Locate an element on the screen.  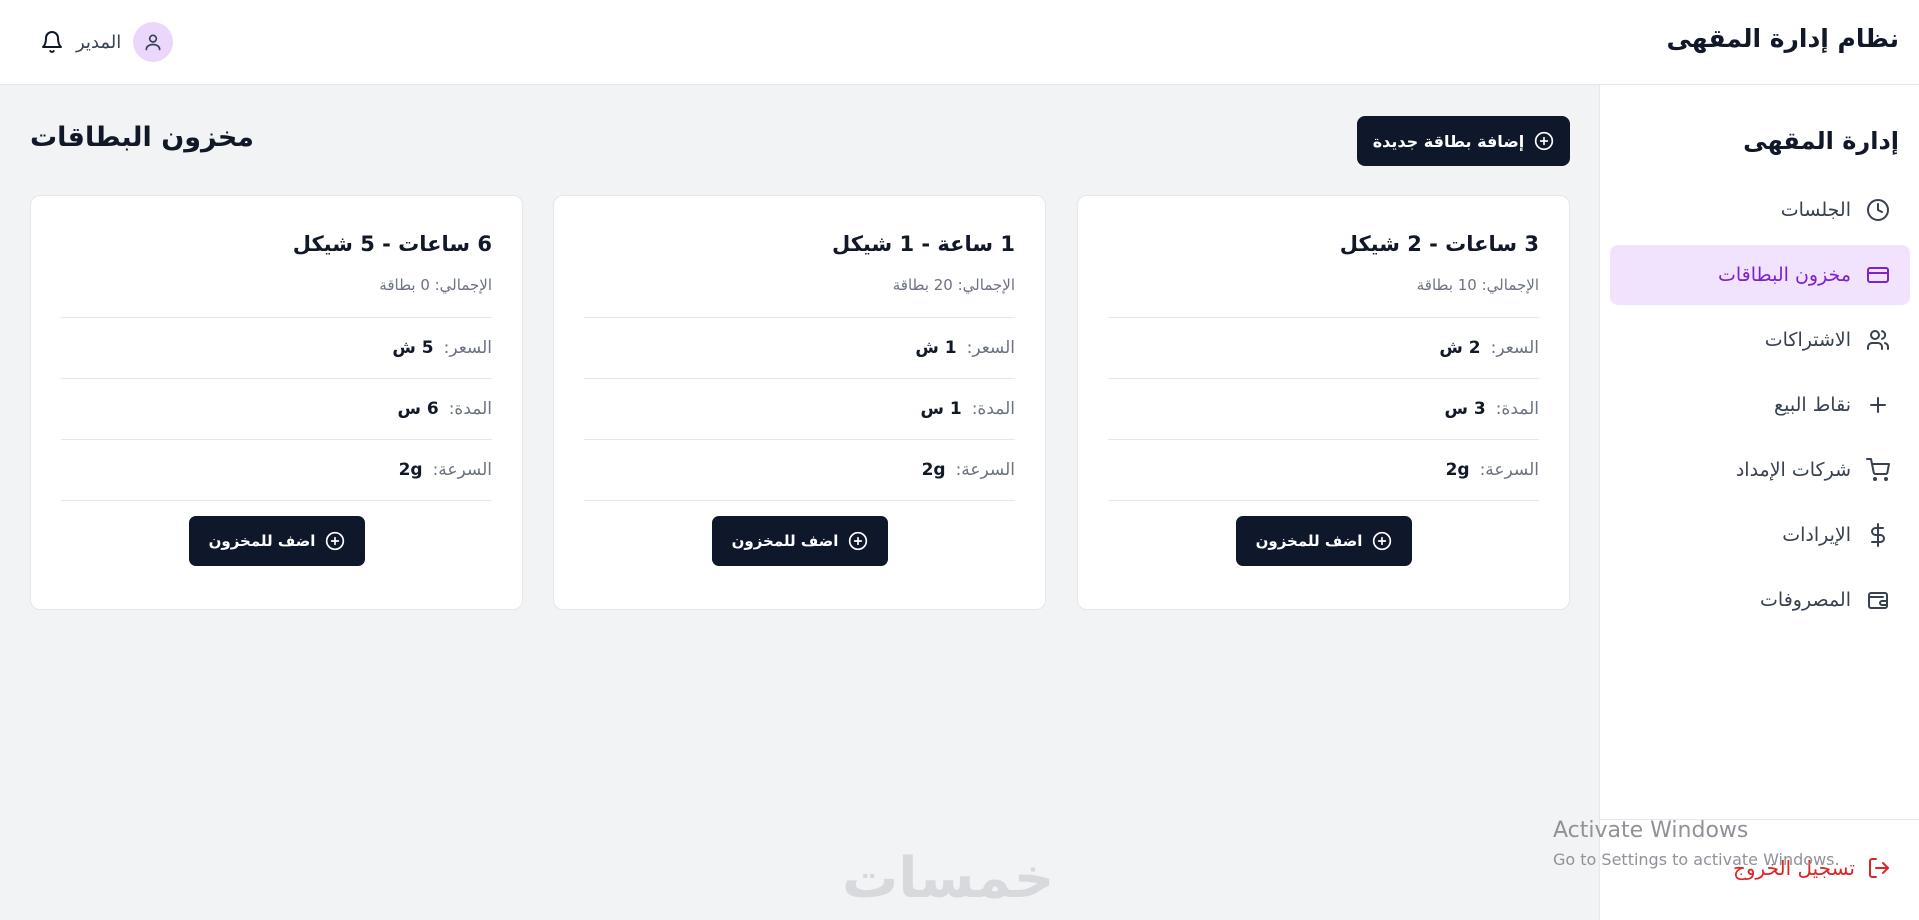
activate-windows-subtitle: Go to Settings to activate Windows. is located at coordinates (1696, 859).